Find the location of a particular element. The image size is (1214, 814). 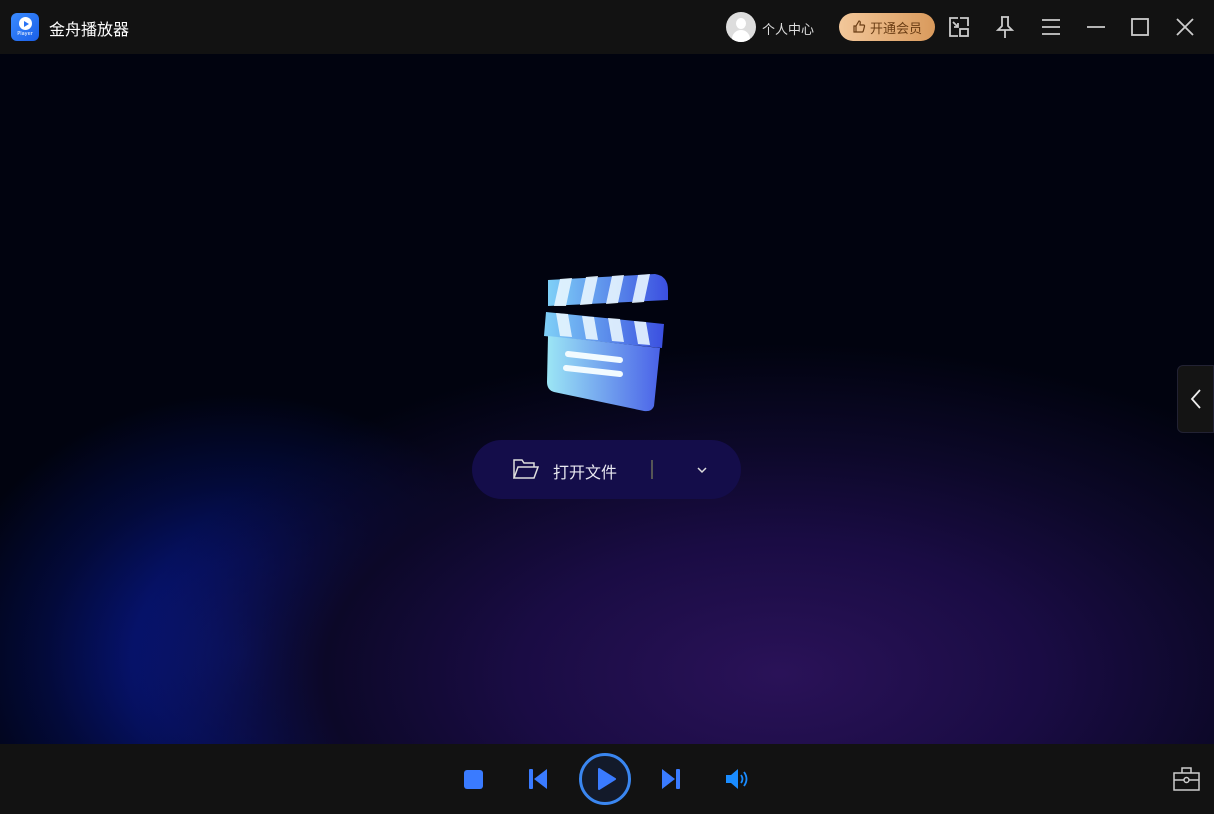

volume-button is located at coordinates (737, 779).